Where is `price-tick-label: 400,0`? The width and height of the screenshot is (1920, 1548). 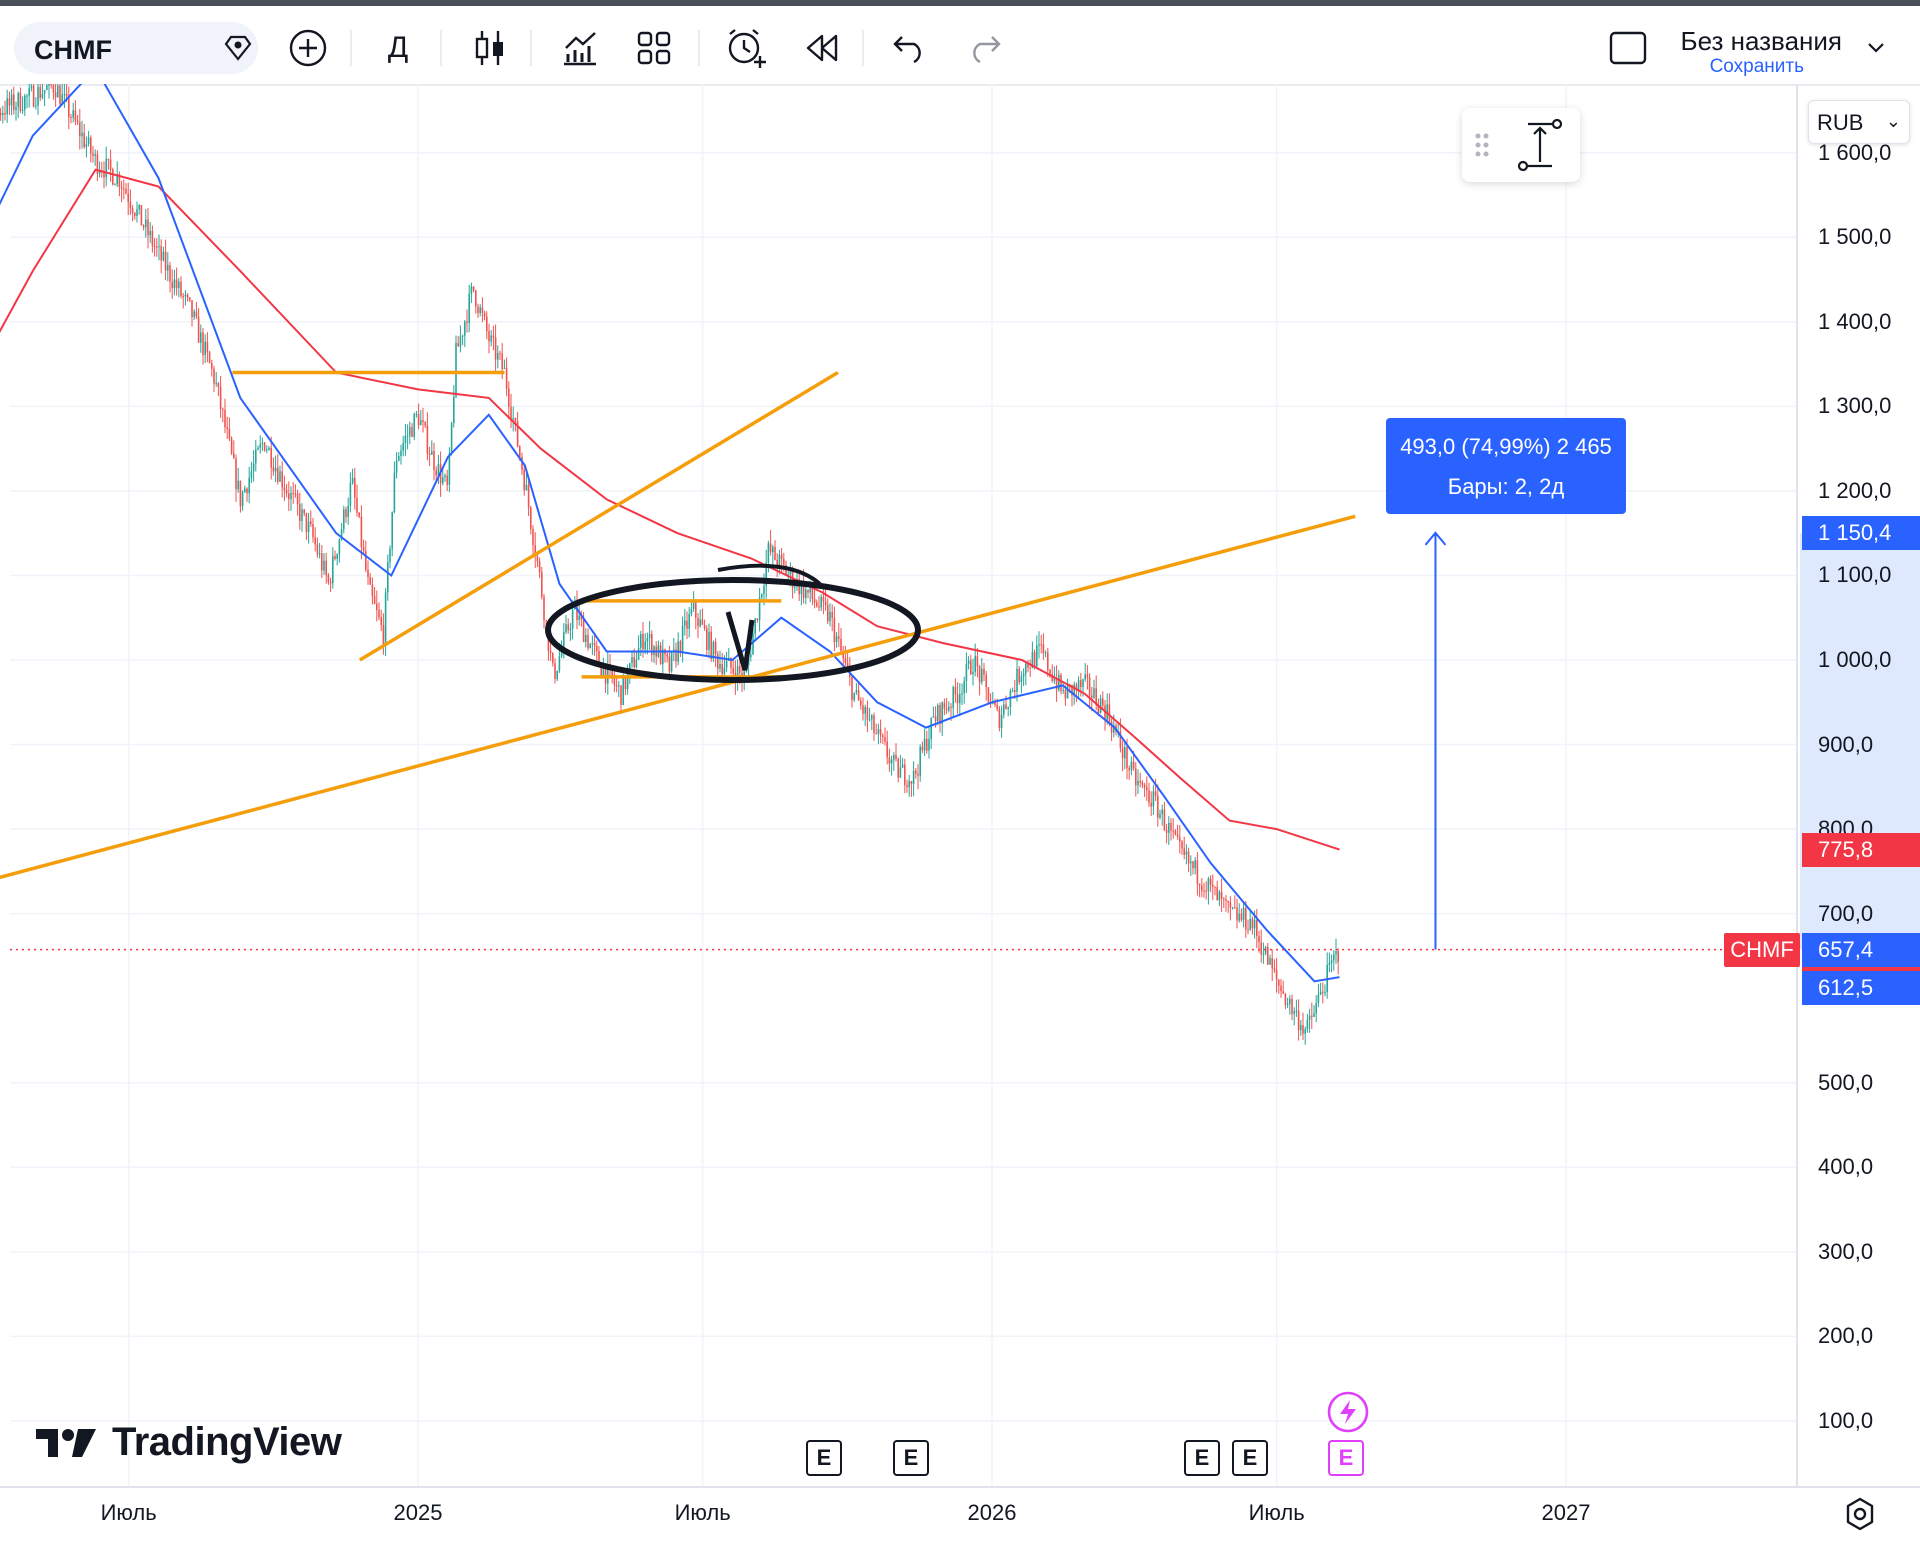
price-tick-label: 400,0 is located at coordinates (1846, 1167).